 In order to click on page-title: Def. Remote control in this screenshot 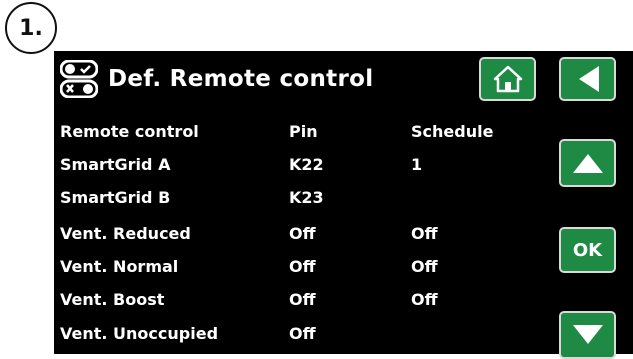, I will do `click(241, 79)`.